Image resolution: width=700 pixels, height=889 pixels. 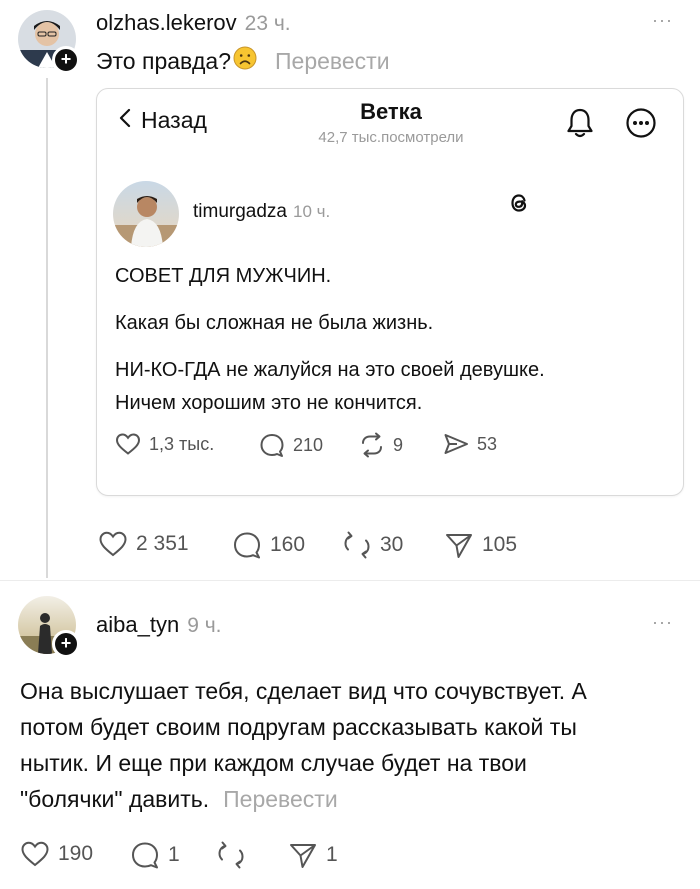 I want to click on avatar-timurgadza, so click(x=146, y=214).